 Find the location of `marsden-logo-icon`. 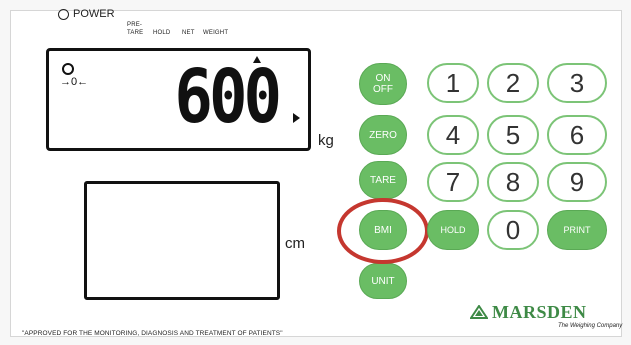

marsden-logo-icon is located at coordinates (479, 312).